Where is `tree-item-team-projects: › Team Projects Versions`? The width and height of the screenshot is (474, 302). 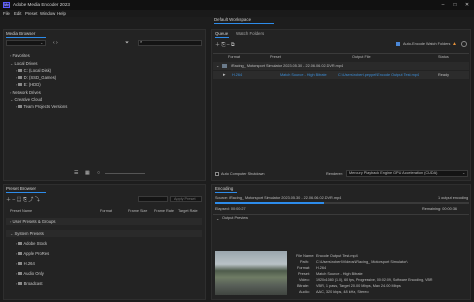
tree-item-team-projects: › Team Projects Versions is located at coordinates (41, 106).